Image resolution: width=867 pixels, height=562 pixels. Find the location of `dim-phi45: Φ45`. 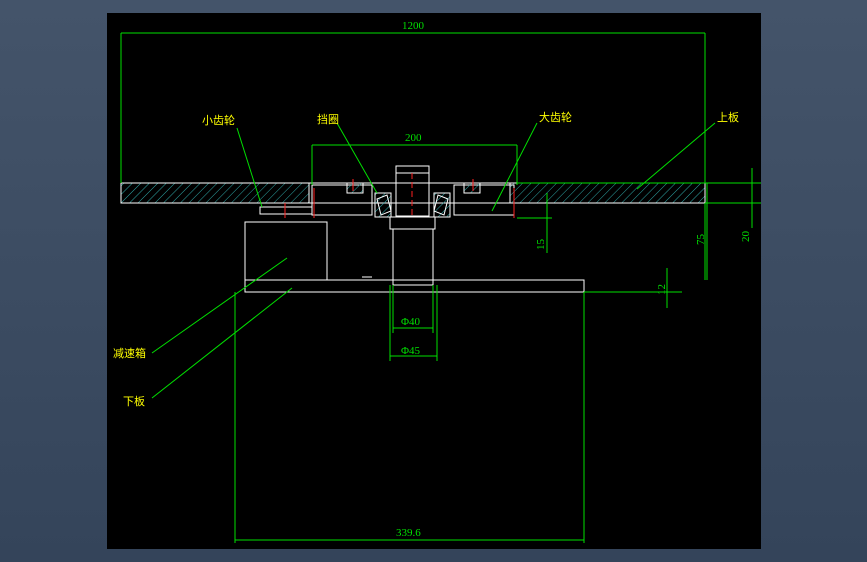

dim-phi45: Φ45 is located at coordinates (411, 351).